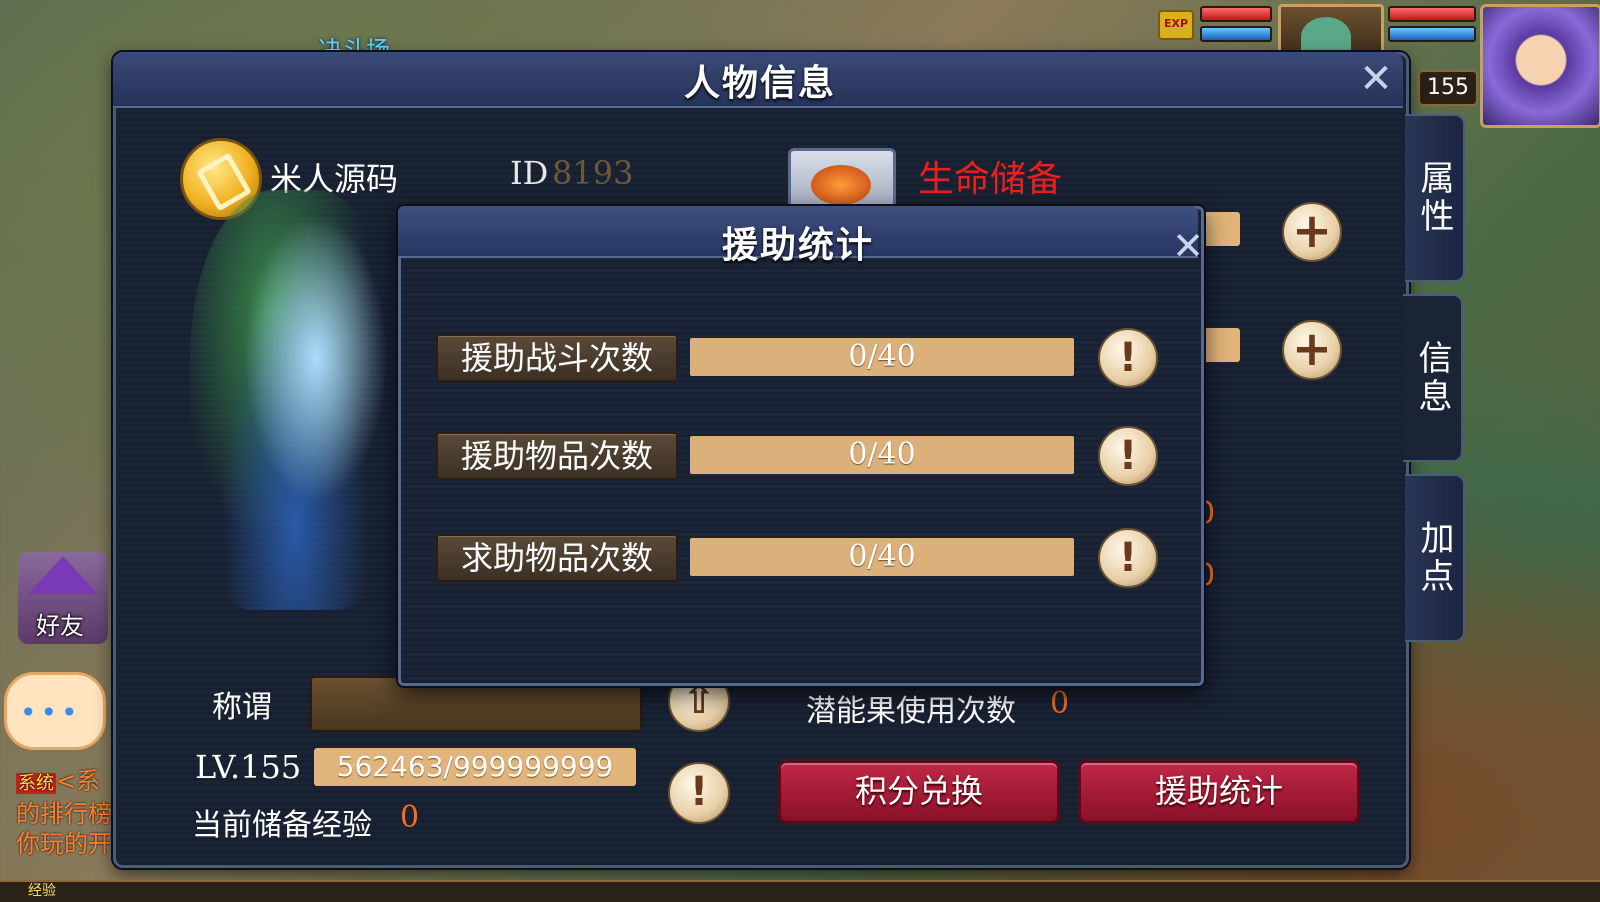  I want to click on assist-battle-label: 援助战斗次数, so click(557, 358).